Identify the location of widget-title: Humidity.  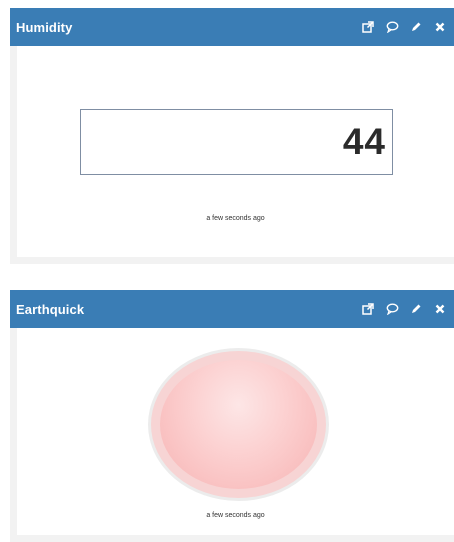
(44, 27).